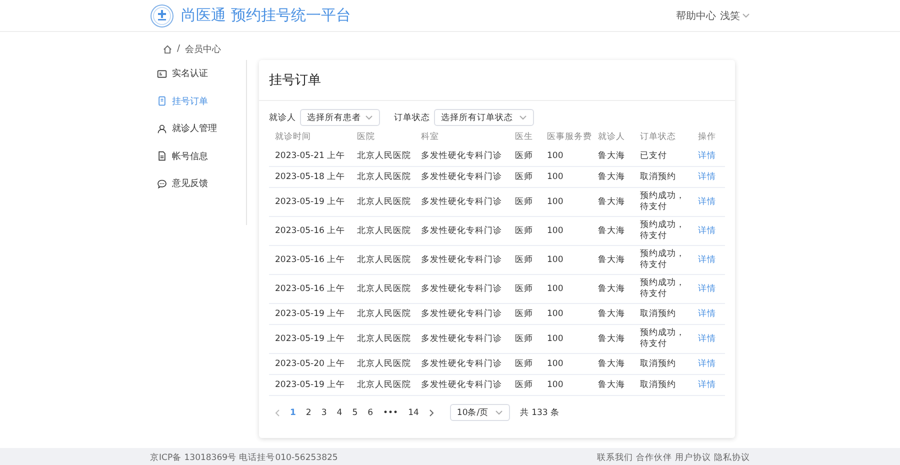 The width and height of the screenshot is (900, 465). I want to click on page-button: •••, so click(390, 413).